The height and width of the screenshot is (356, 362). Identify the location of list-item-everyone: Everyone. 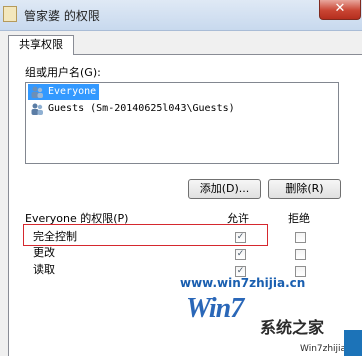
(64, 92).